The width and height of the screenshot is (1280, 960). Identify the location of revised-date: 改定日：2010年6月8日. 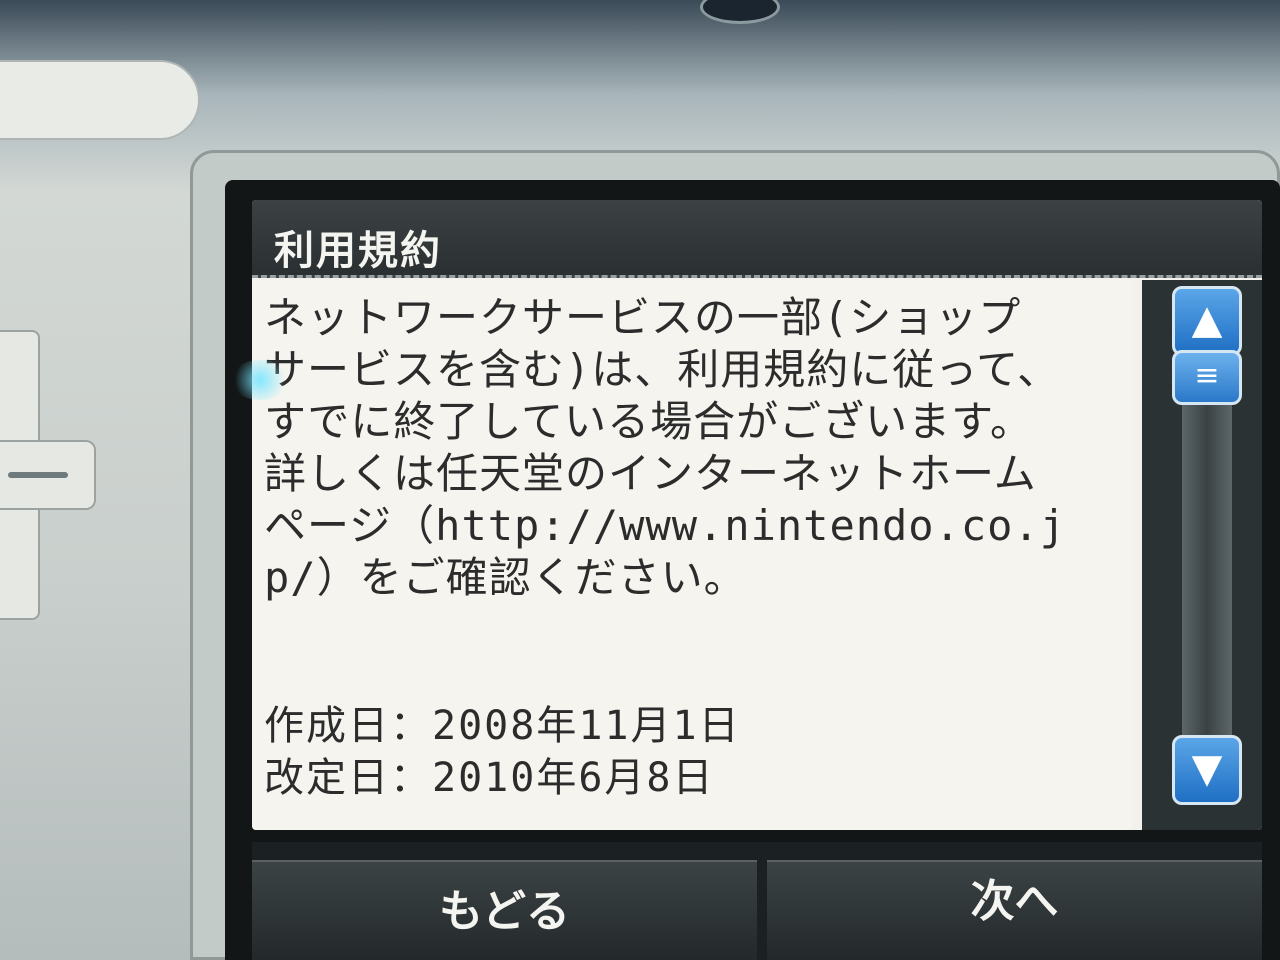
(489, 778).